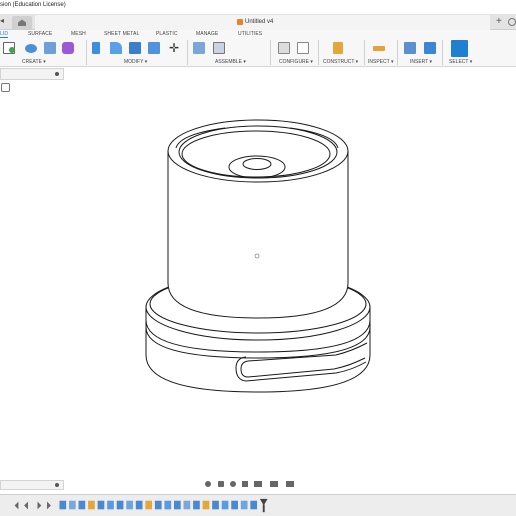 The width and height of the screenshot is (516, 516). Describe the element at coordinates (221, 484) in the screenshot. I see `pan-icon` at that location.